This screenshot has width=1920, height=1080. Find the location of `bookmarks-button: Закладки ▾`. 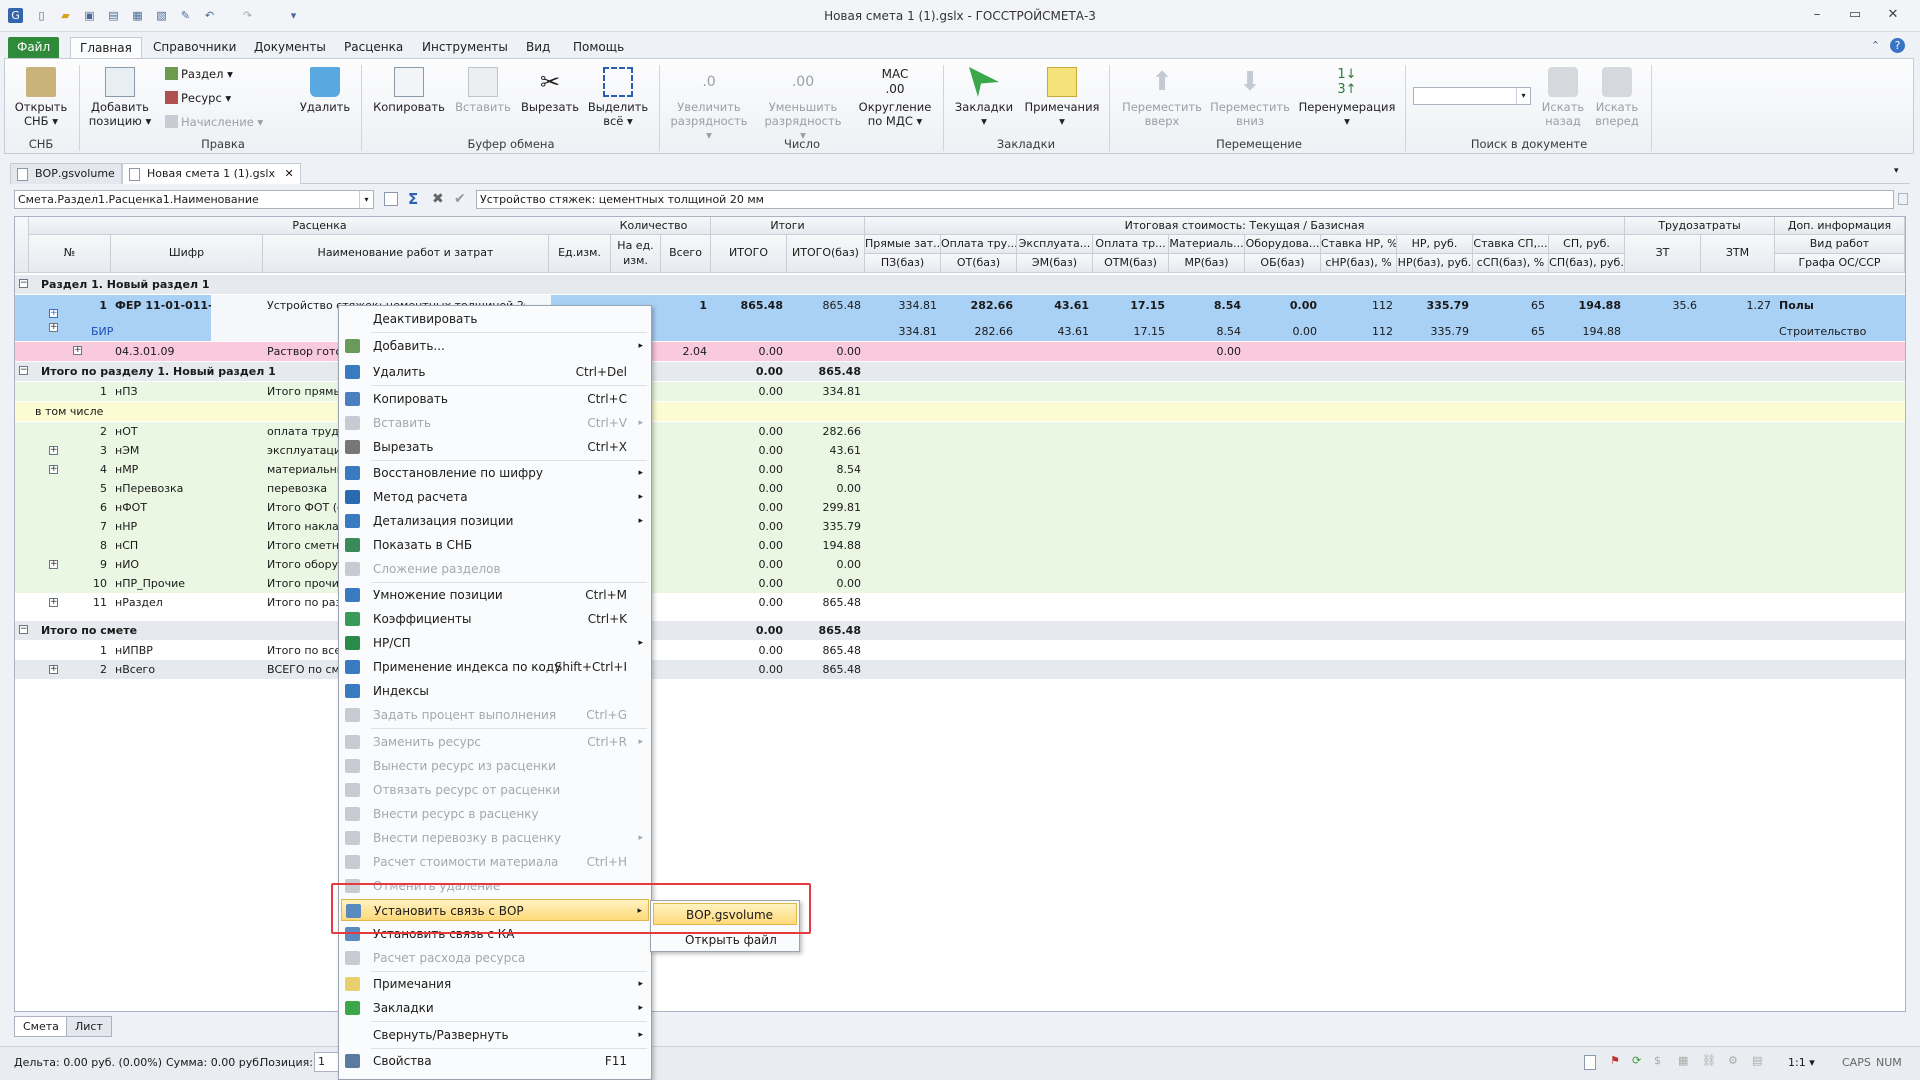

bookmarks-button: Закладки ▾ is located at coordinates (984, 97).